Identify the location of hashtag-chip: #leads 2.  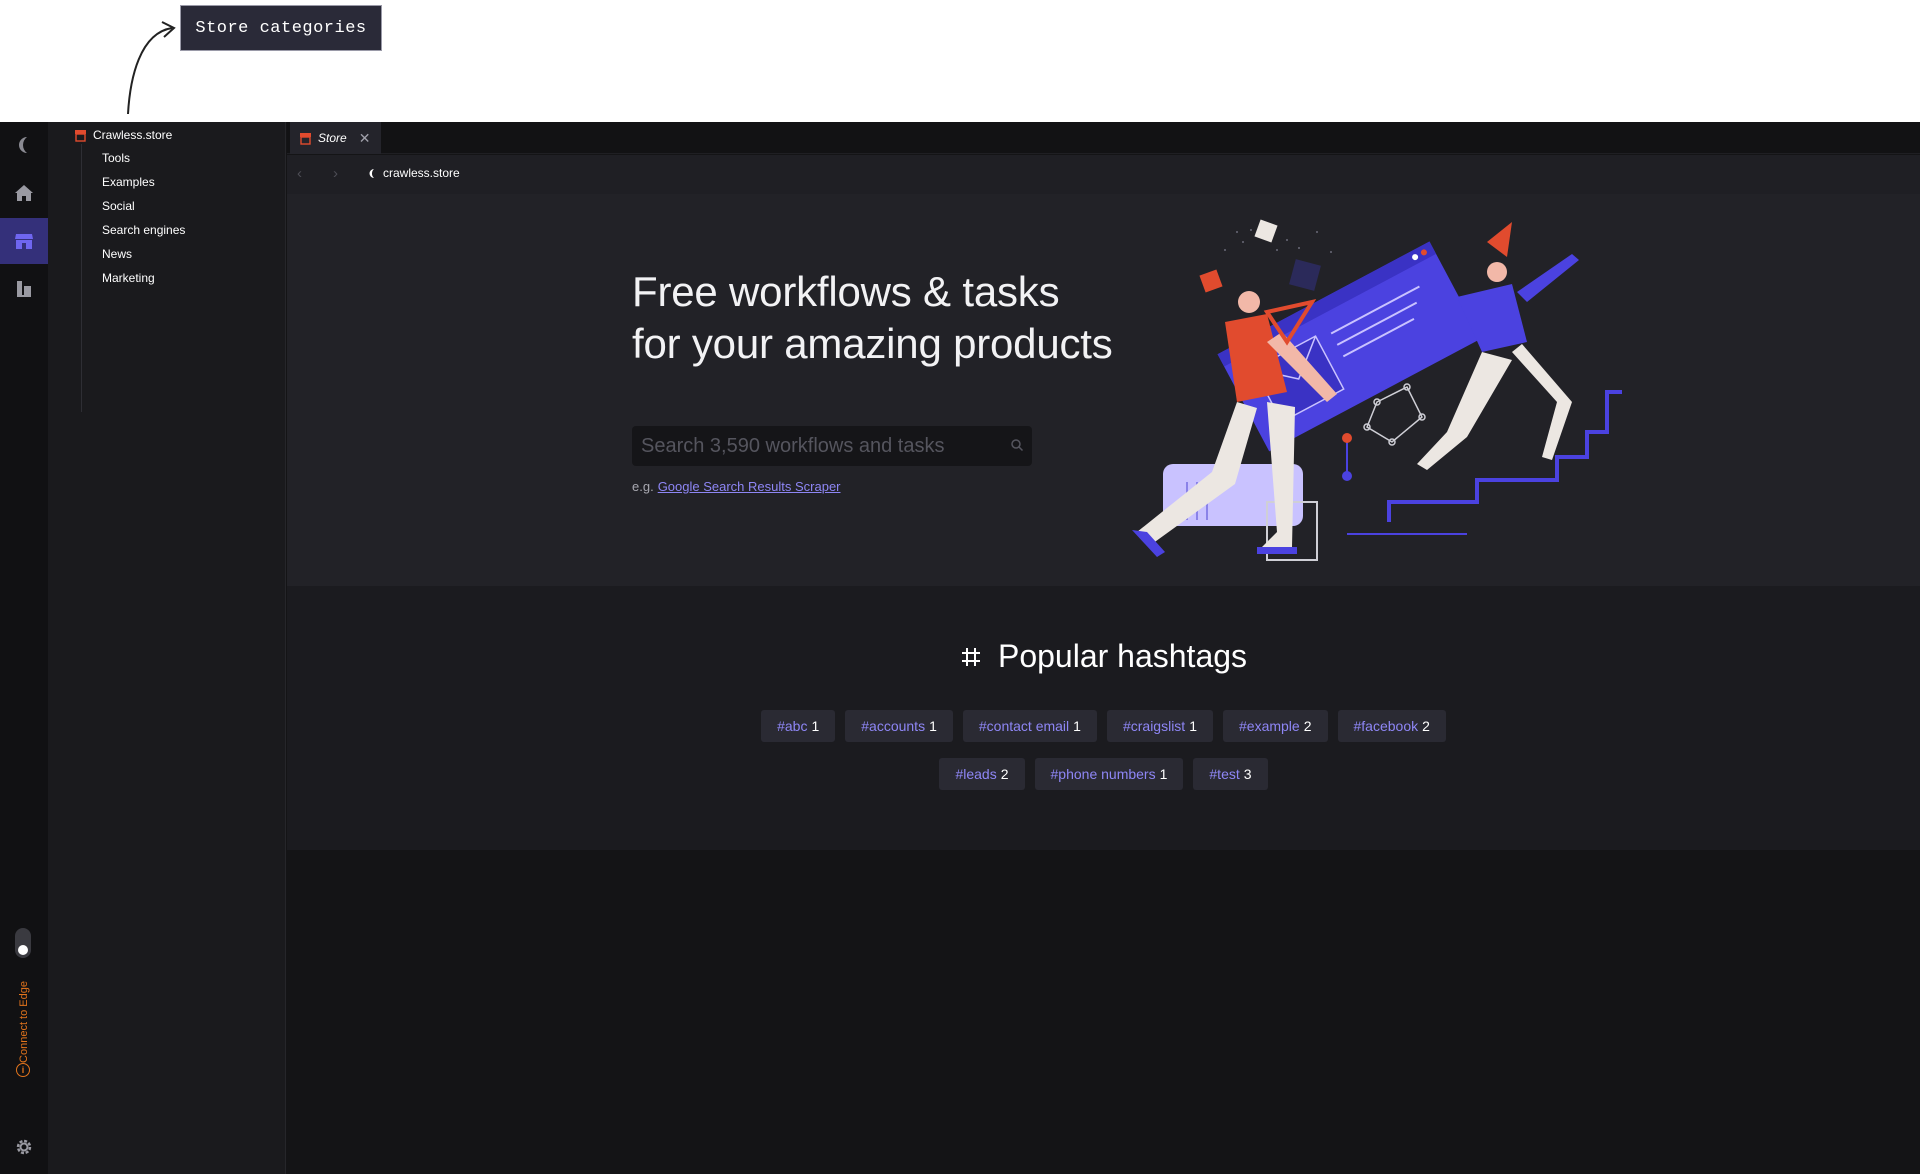
(982, 774).